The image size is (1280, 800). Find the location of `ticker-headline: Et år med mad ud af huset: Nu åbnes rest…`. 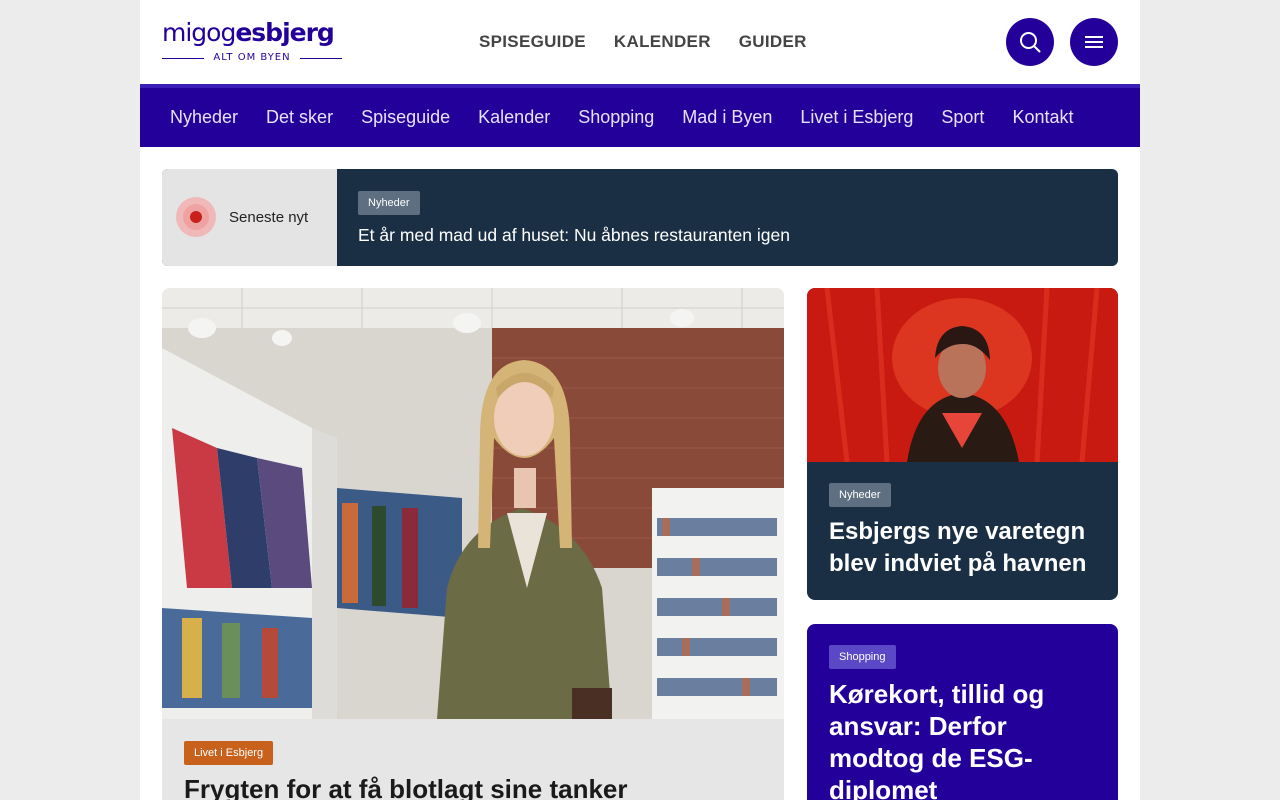

ticker-headline: Et år med mad ud af huset: Nu åbnes rest… is located at coordinates (574, 235).